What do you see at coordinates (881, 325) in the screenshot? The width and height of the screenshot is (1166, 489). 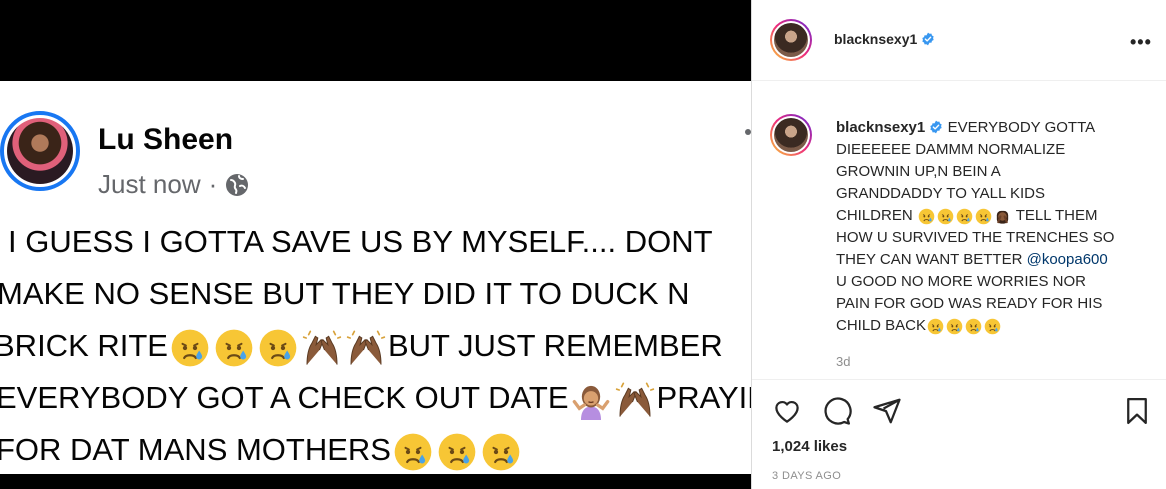 I see `caption-text-10: CHILD BACK` at bounding box center [881, 325].